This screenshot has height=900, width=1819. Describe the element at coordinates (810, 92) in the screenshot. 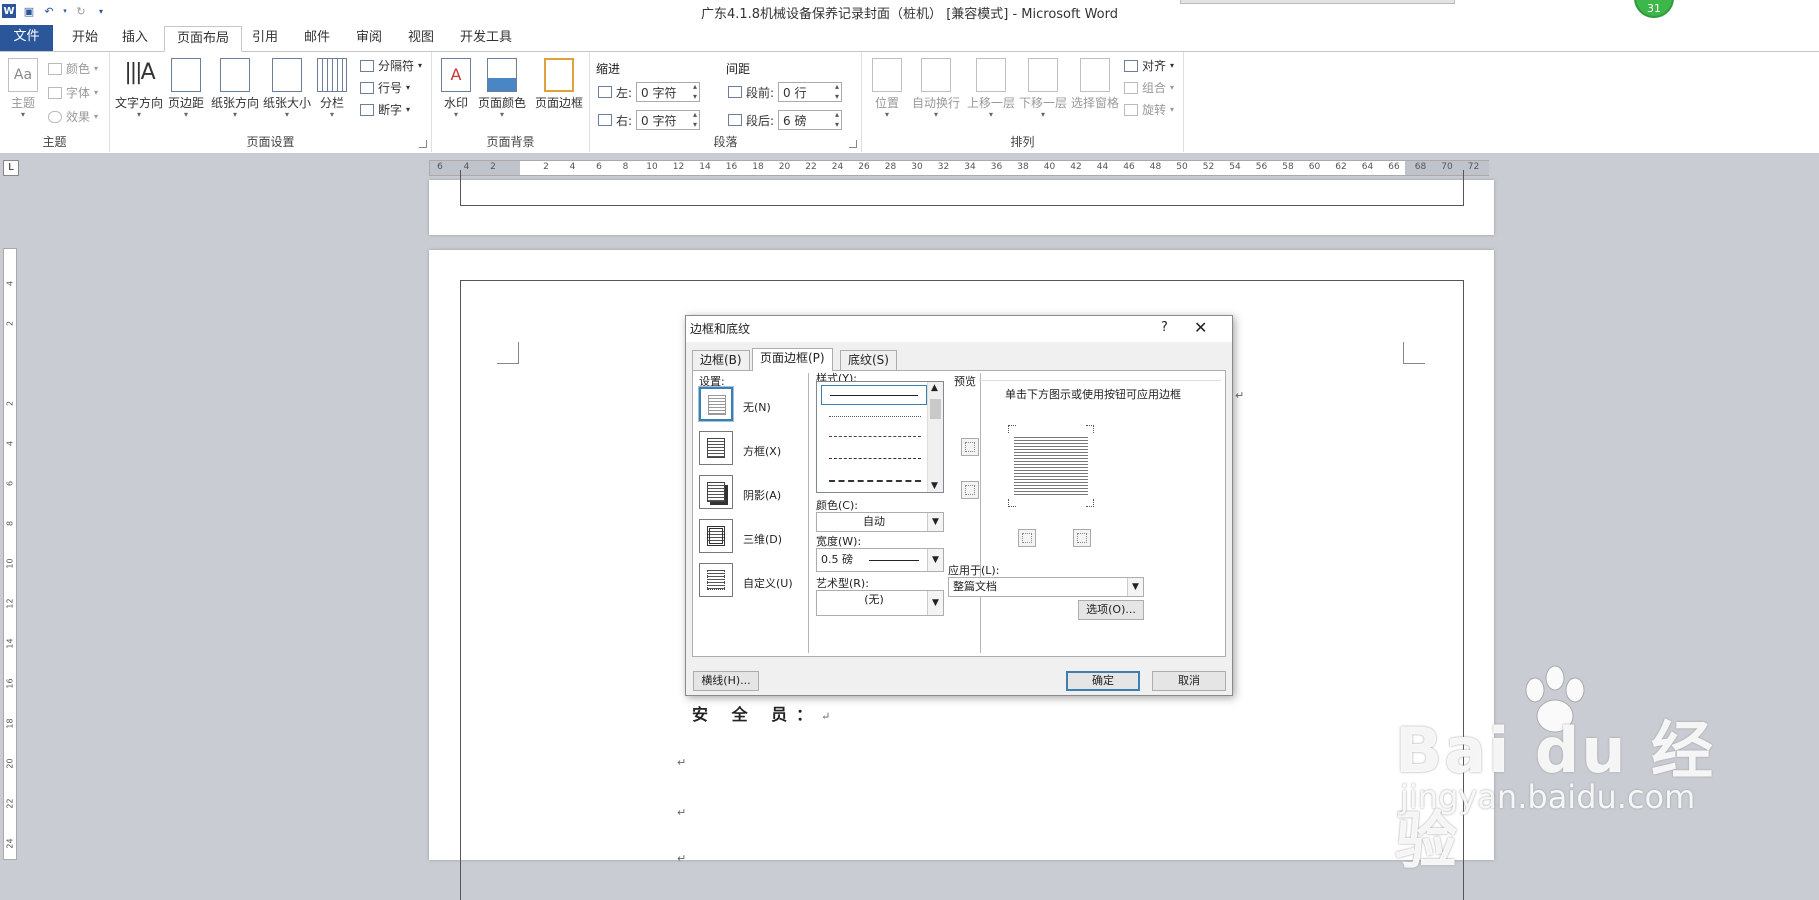

I see `spacing-before-input: 0 行` at that location.